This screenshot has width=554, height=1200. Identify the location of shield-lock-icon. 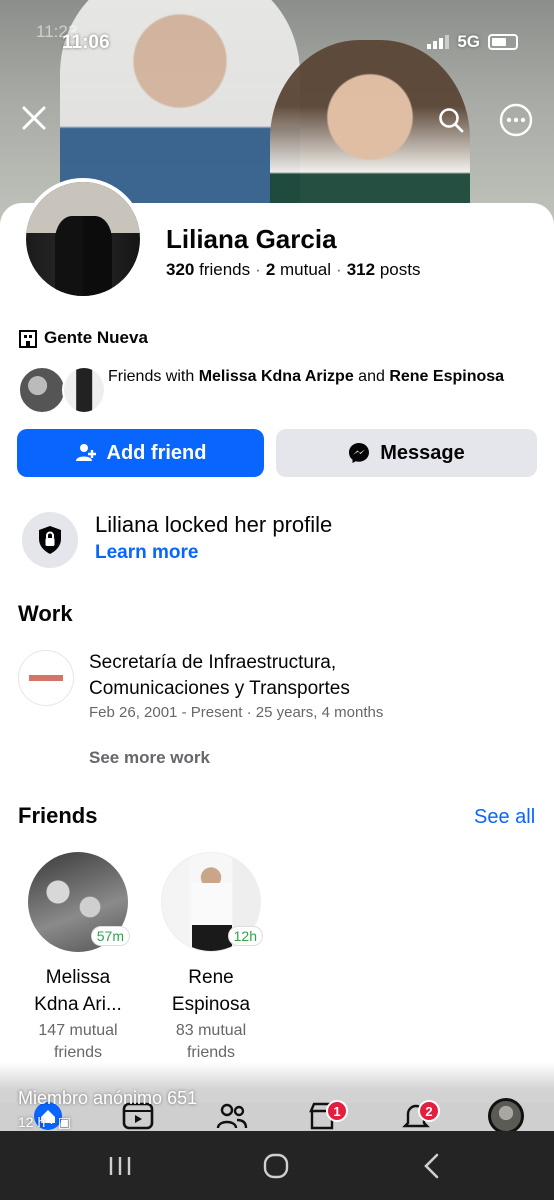
(50, 540).